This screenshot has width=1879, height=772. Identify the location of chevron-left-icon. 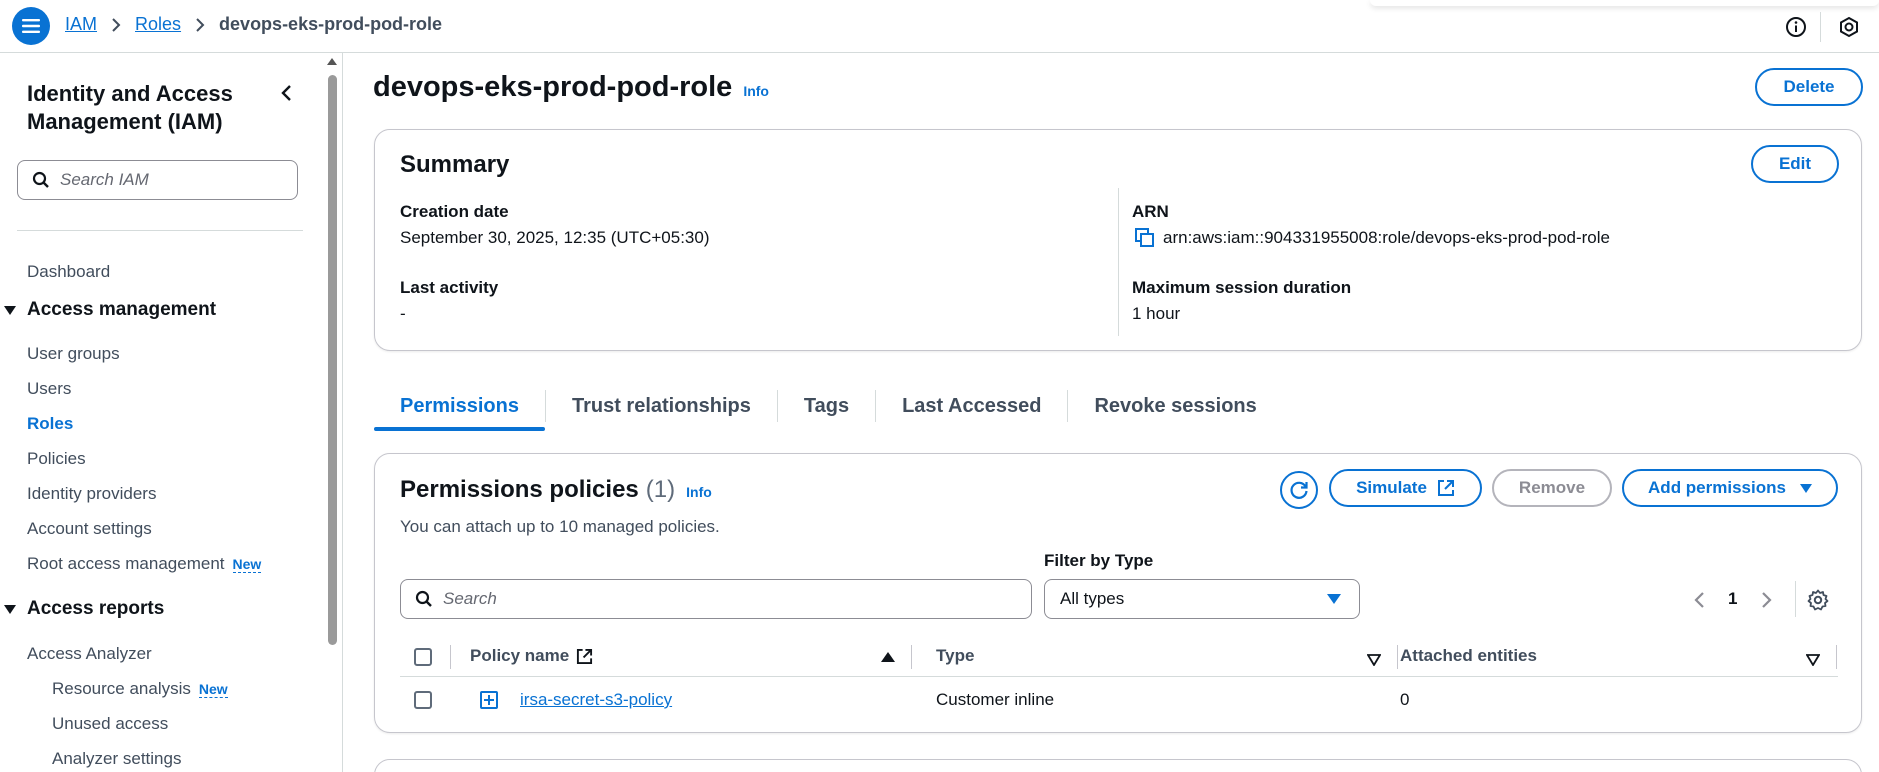
(286, 93).